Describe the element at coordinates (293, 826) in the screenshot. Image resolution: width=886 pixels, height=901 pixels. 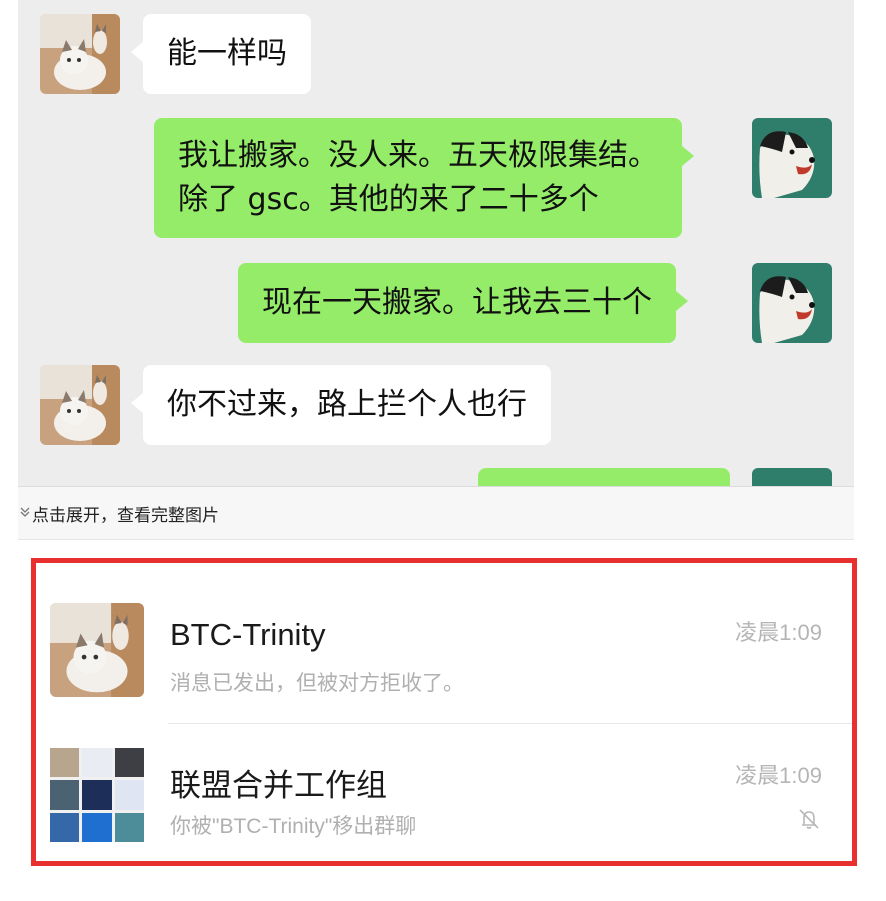
I see `conversation-preview: 你被"BTC-Trinity"移出群聊` at that location.